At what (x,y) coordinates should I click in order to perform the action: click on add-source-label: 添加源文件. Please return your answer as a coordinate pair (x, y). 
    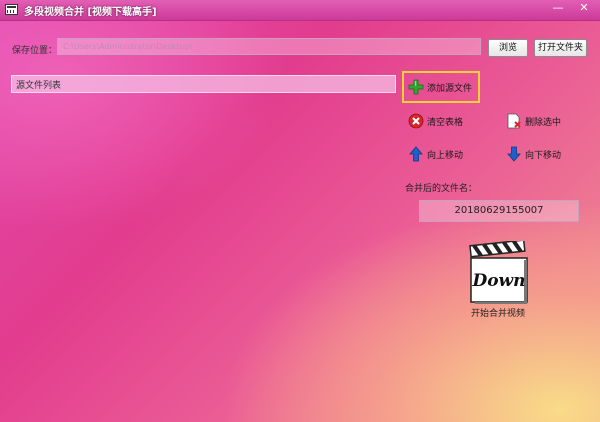
    Looking at the image, I should click on (450, 88).